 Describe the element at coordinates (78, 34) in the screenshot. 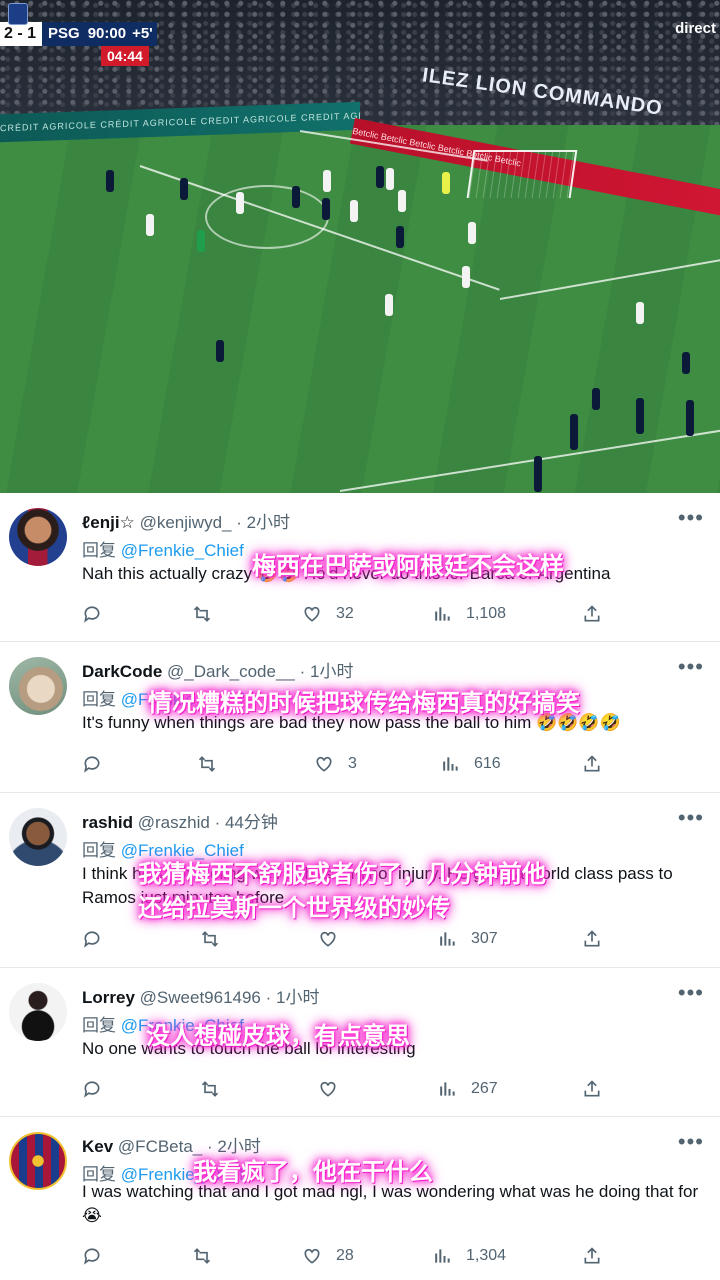

I see `scoreboard: 2 - 1 PSG 90:00 +5'` at that location.